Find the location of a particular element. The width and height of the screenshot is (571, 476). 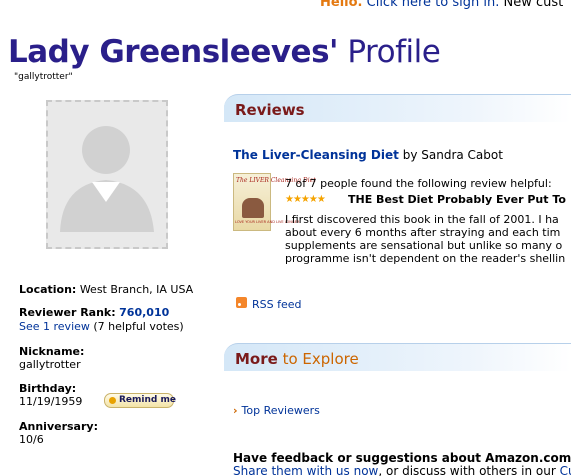

reviewer-rank-row: Reviewer Rank: 760,010 is located at coordinates (94, 312).